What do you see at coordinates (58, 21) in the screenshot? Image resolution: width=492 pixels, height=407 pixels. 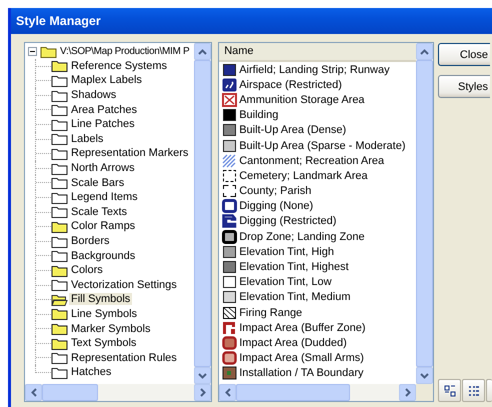 I see `window-title: Style Manager` at bounding box center [58, 21].